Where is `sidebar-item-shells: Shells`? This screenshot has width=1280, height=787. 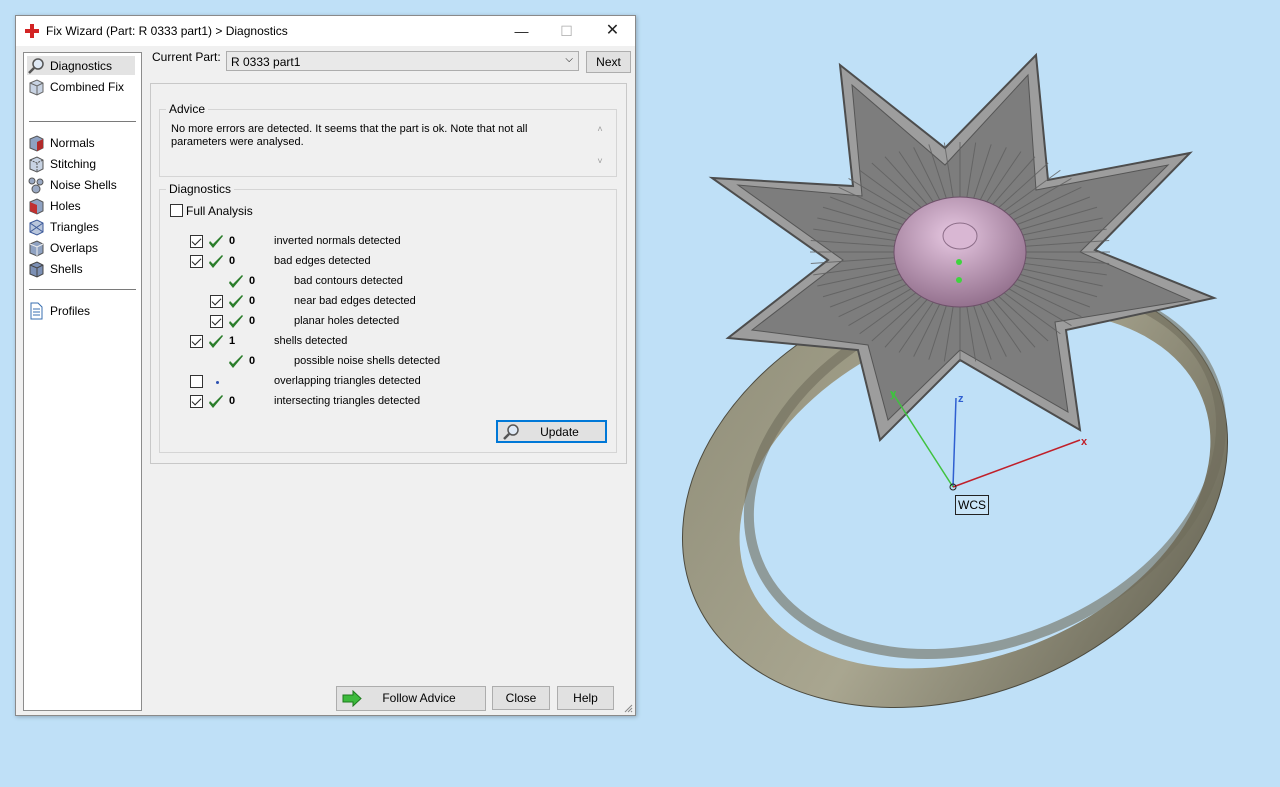
sidebar-item-shells: Shells is located at coordinates (81, 268).